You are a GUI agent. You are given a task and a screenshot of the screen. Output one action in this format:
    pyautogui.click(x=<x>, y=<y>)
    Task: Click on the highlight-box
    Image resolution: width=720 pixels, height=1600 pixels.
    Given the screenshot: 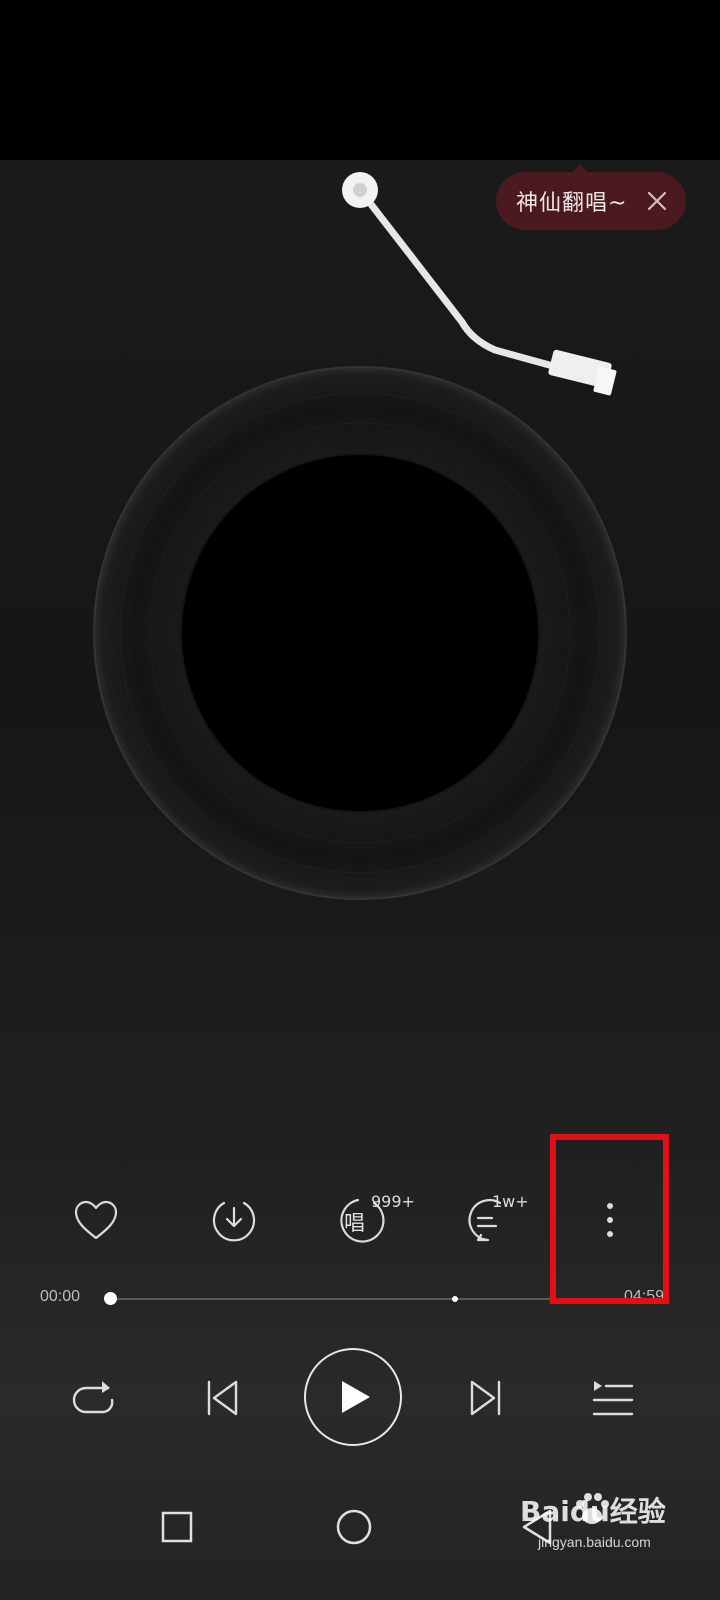 What is the action you would take?
    pyautogui.click(x=609, y=1219)
    